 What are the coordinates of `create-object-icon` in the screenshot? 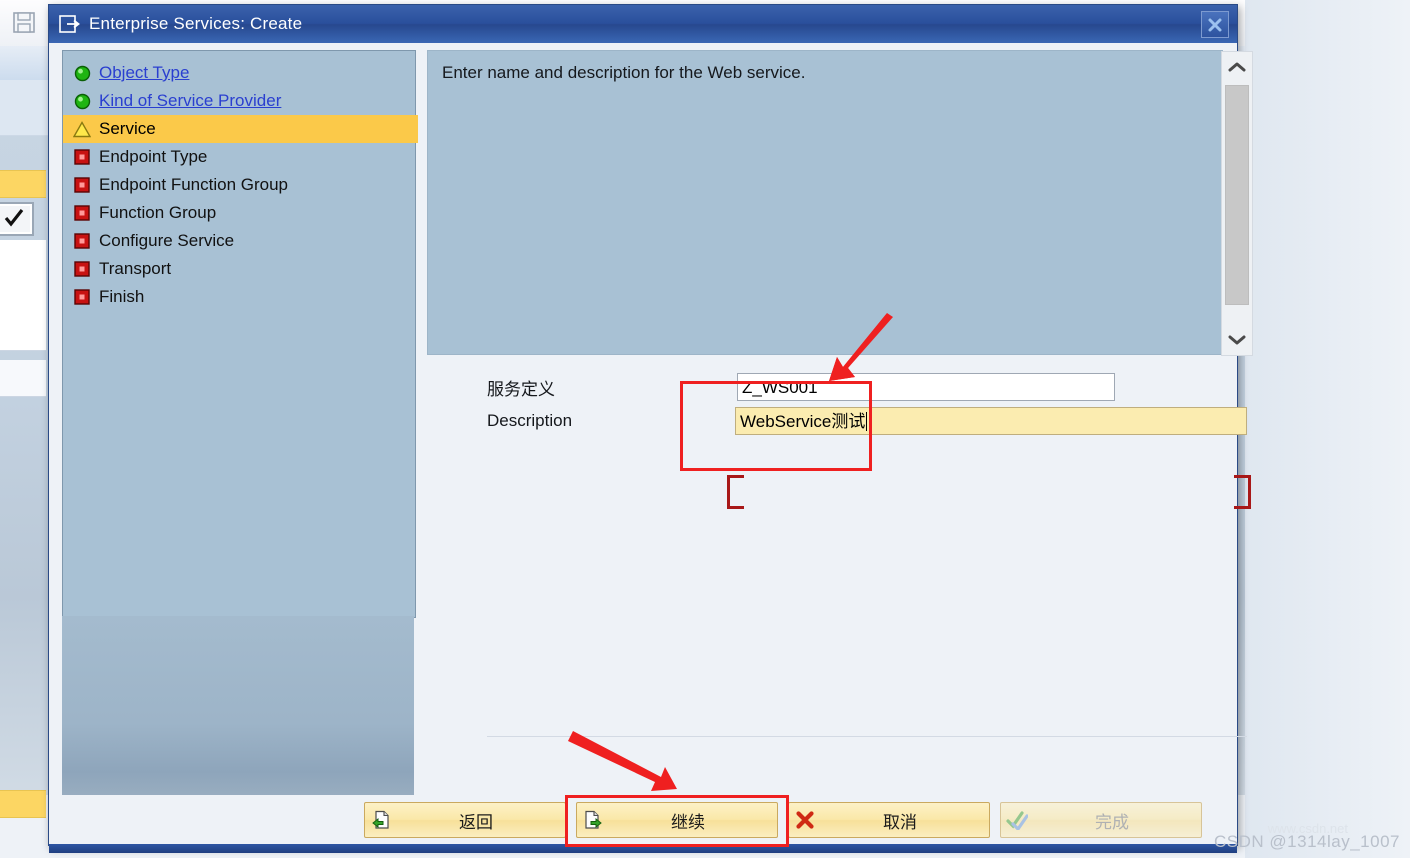 It's located at (70, 24).